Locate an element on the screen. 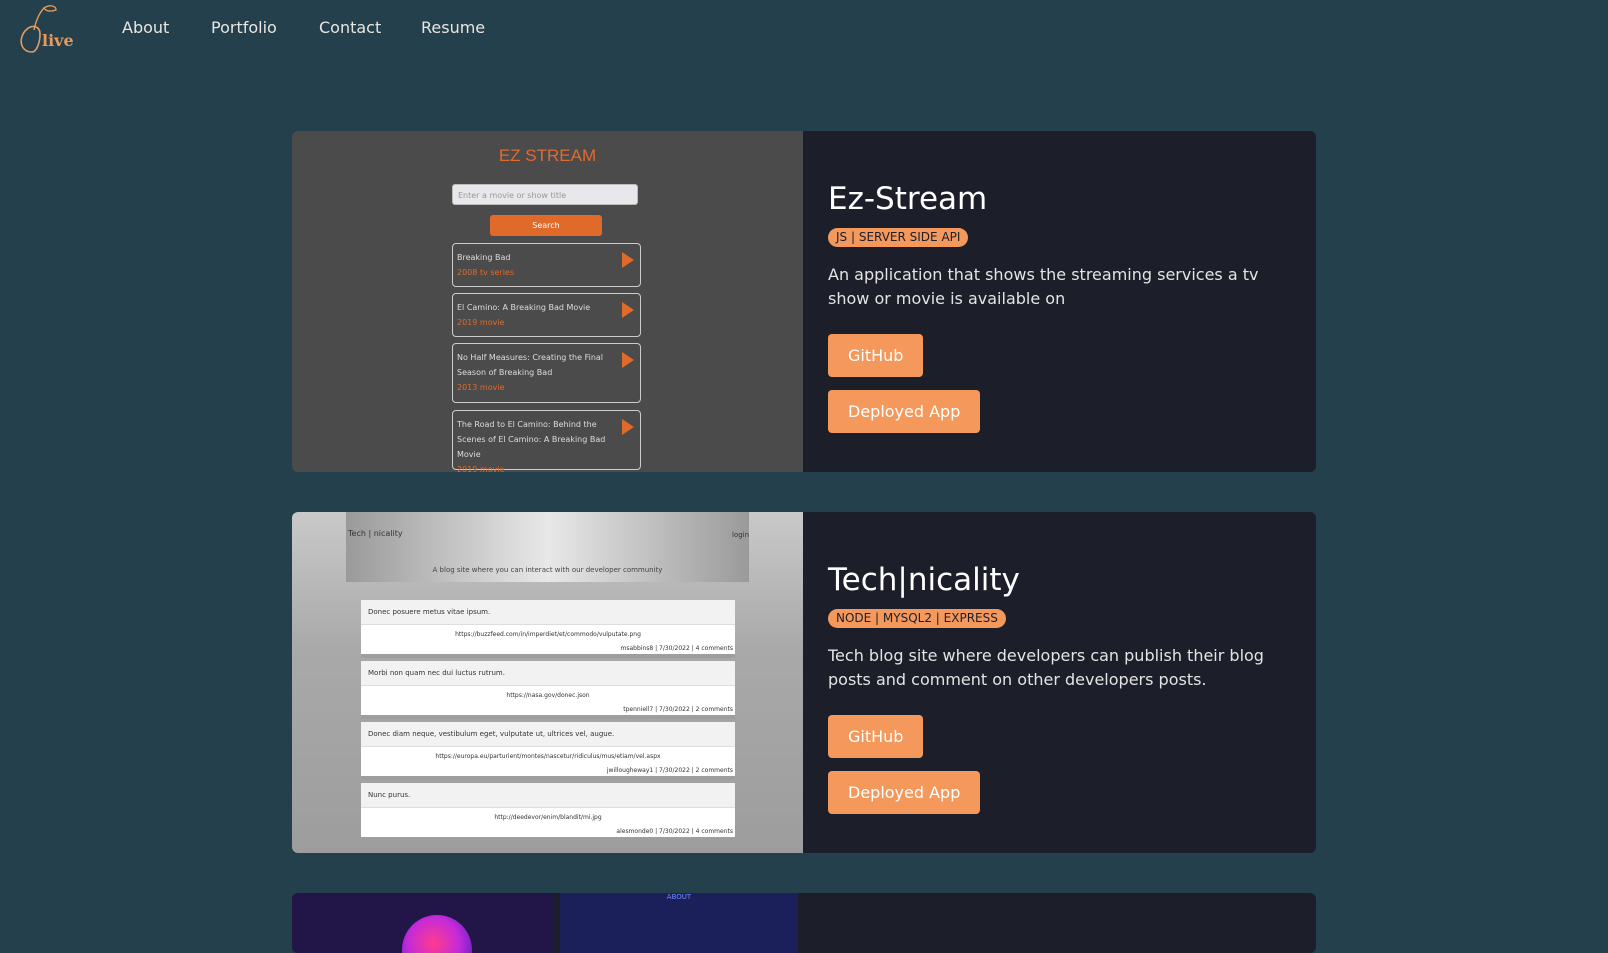 This screenshot has width=1608, height=953. tech-tag-badge: NODE | MYSQL2 | EXPRESS is located at coordinates (917, 618).